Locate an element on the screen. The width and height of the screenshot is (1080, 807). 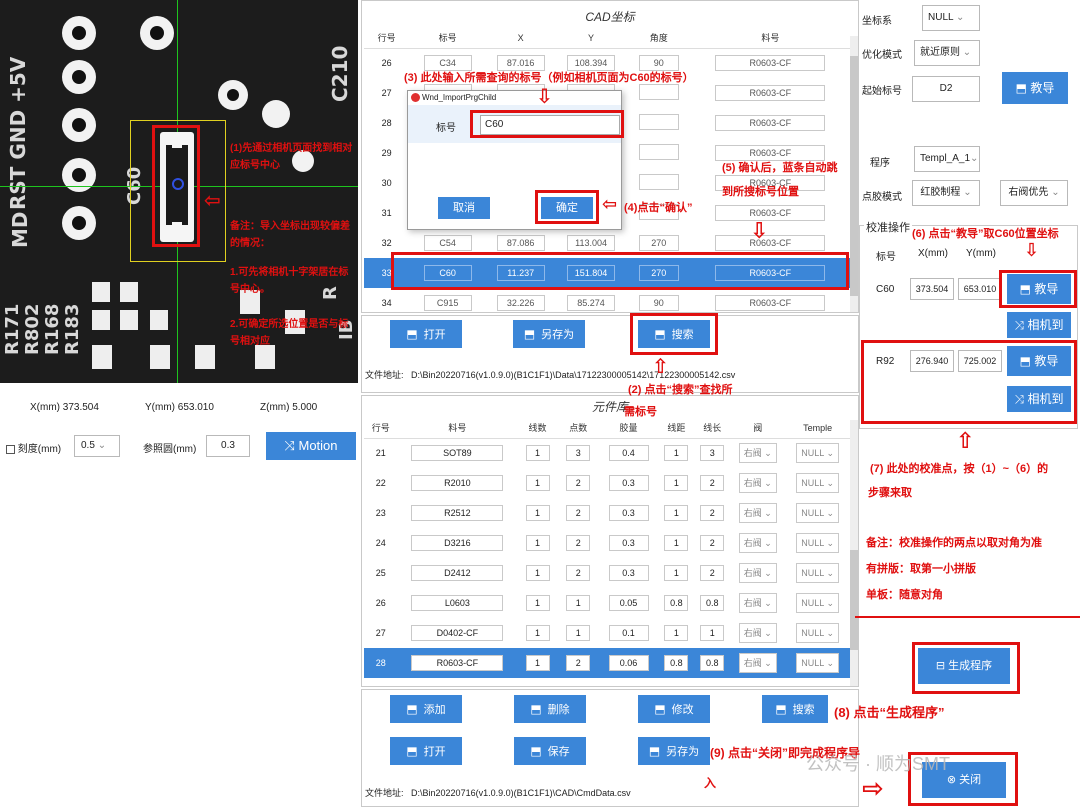
cad-cell: 85.274 is located at coordinates (591, 303).